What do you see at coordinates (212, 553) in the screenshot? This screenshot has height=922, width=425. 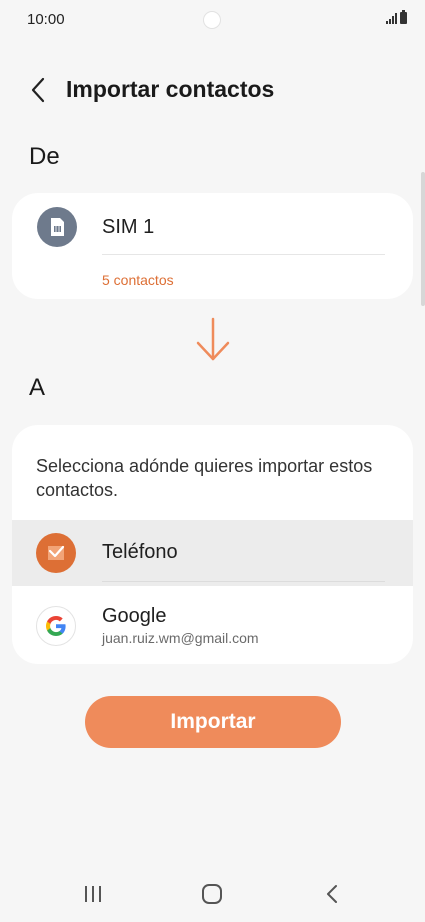 I see `option-phone: Teléfono` at bounding box center [212, 553].